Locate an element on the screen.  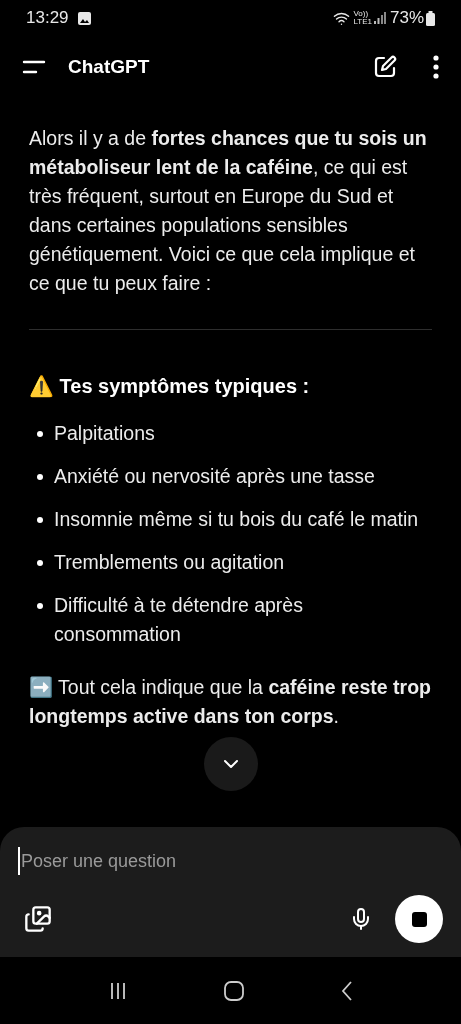
edit-icon is located at coordinates (385, 67).